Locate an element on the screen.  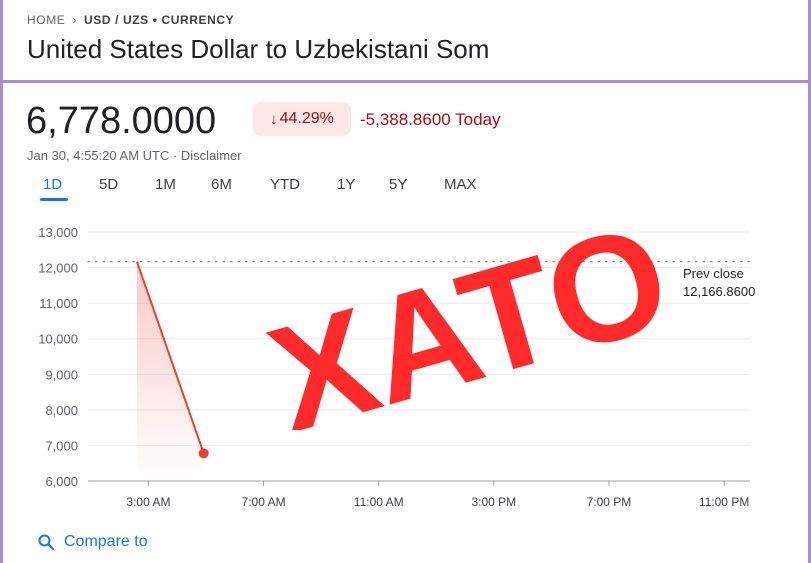
x-tick-label: 3:00 PM is located at coordinates (493, 502).